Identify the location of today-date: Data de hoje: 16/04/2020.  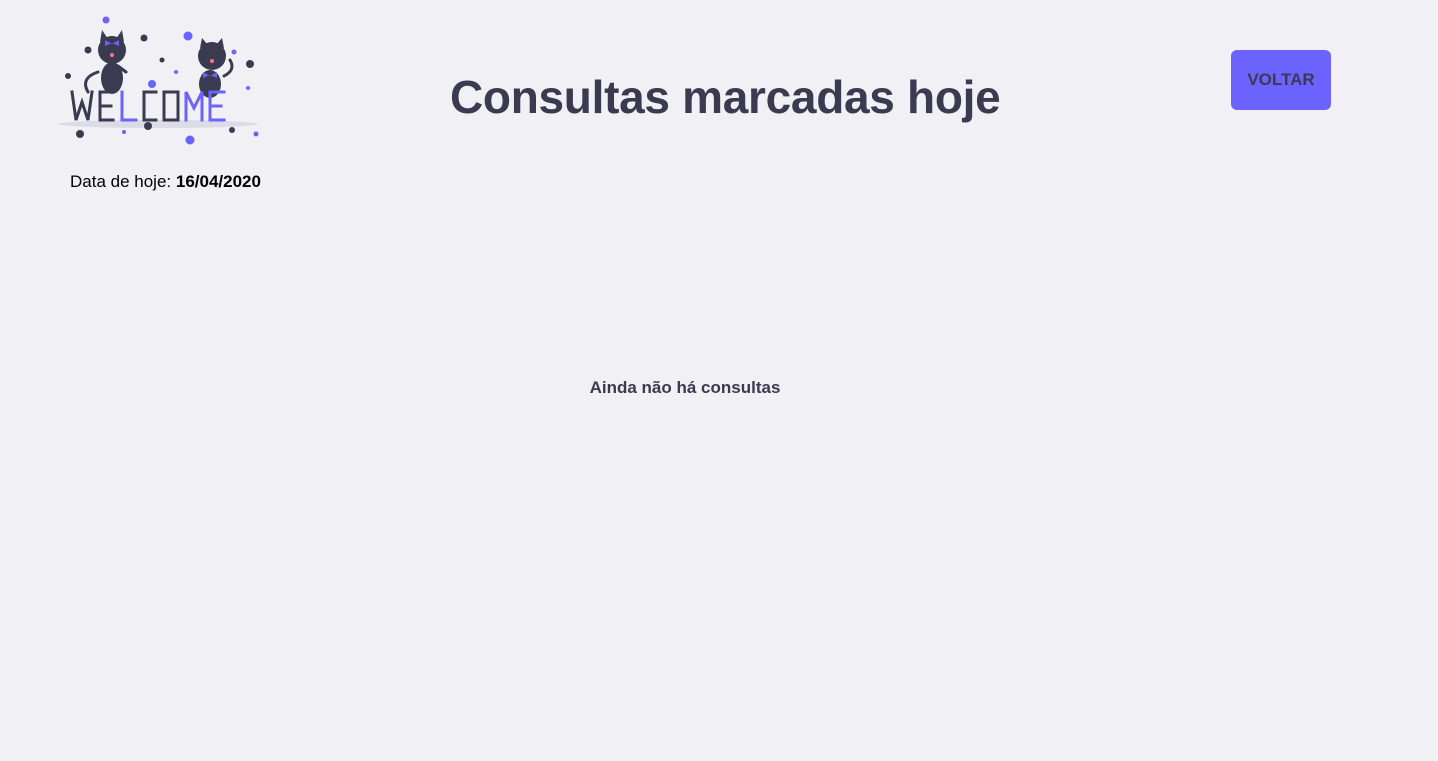
(165, 182).